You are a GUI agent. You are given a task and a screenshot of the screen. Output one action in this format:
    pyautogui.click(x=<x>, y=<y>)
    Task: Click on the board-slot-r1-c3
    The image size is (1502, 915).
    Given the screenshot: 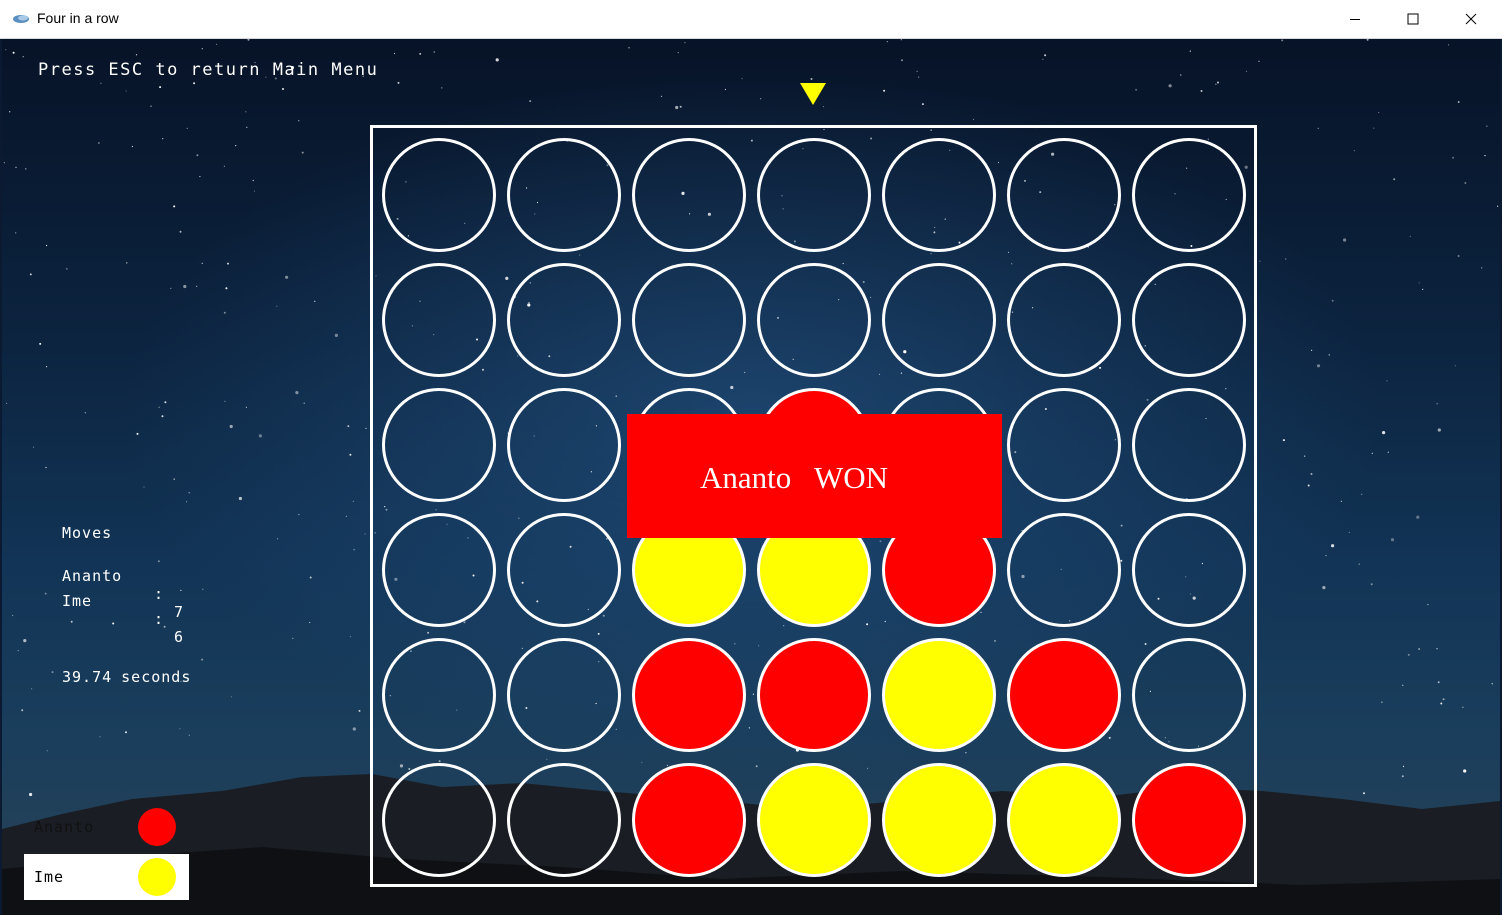 What is the action you would take?
    pyautogui.click(x=689, y=195)
    